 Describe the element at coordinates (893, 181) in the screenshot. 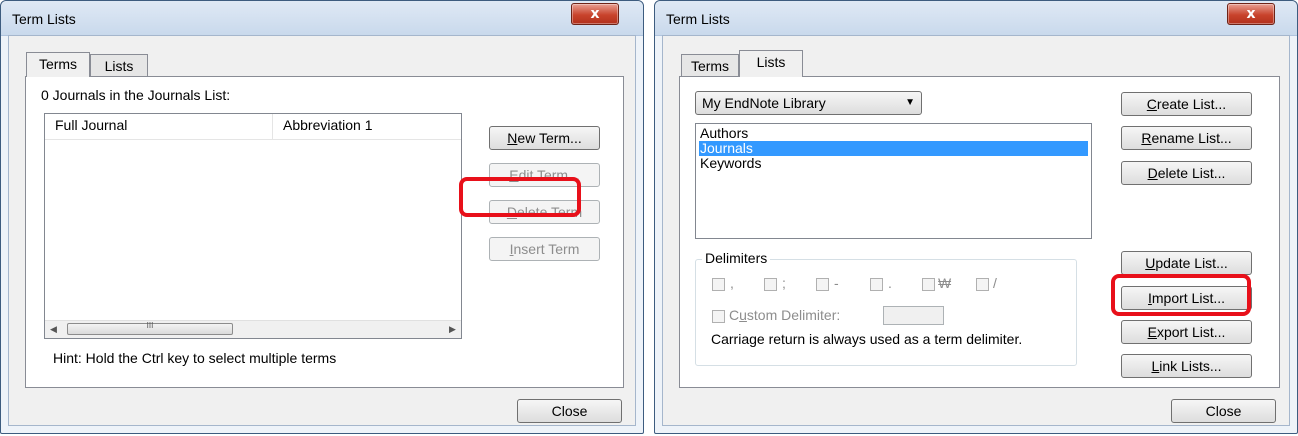

I see `lists-listbox: Authors Journals Keywords` at that location.